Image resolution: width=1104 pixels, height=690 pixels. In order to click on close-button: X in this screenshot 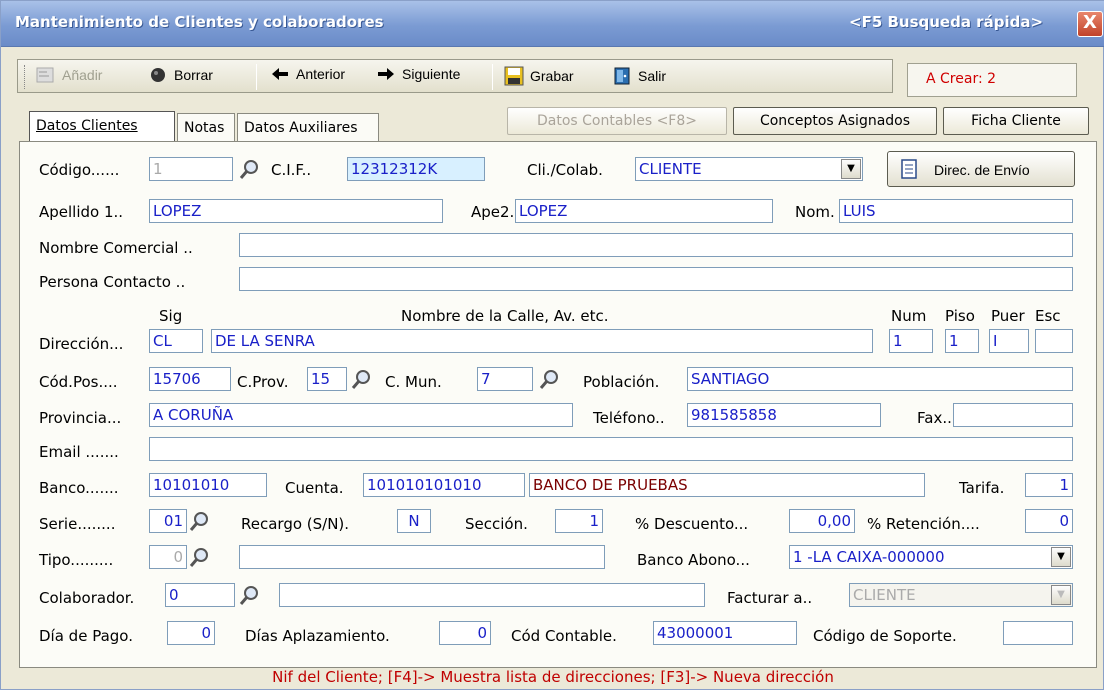, I will do `click(1090, 24)`.